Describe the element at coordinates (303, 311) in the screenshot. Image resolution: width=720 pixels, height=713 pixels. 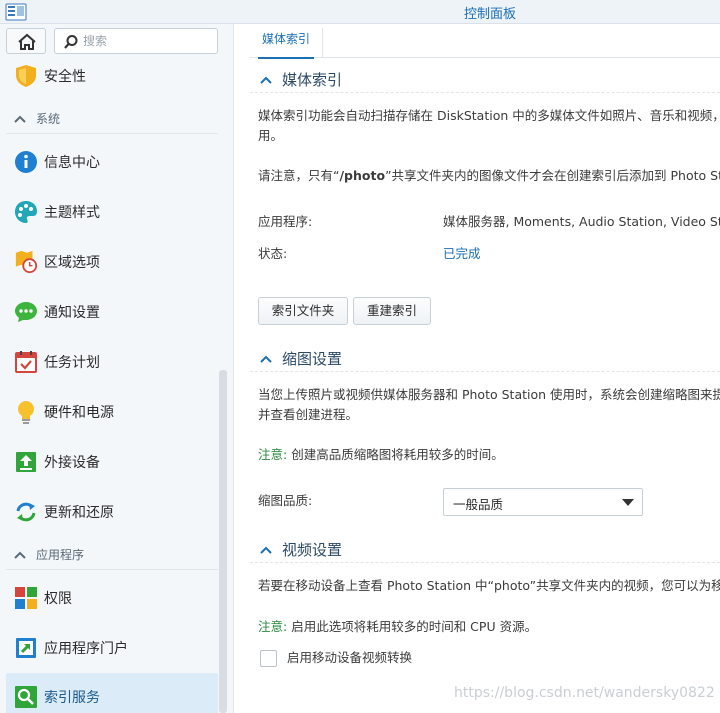
I see `index-folder-button: 索引文件夹` at that location.